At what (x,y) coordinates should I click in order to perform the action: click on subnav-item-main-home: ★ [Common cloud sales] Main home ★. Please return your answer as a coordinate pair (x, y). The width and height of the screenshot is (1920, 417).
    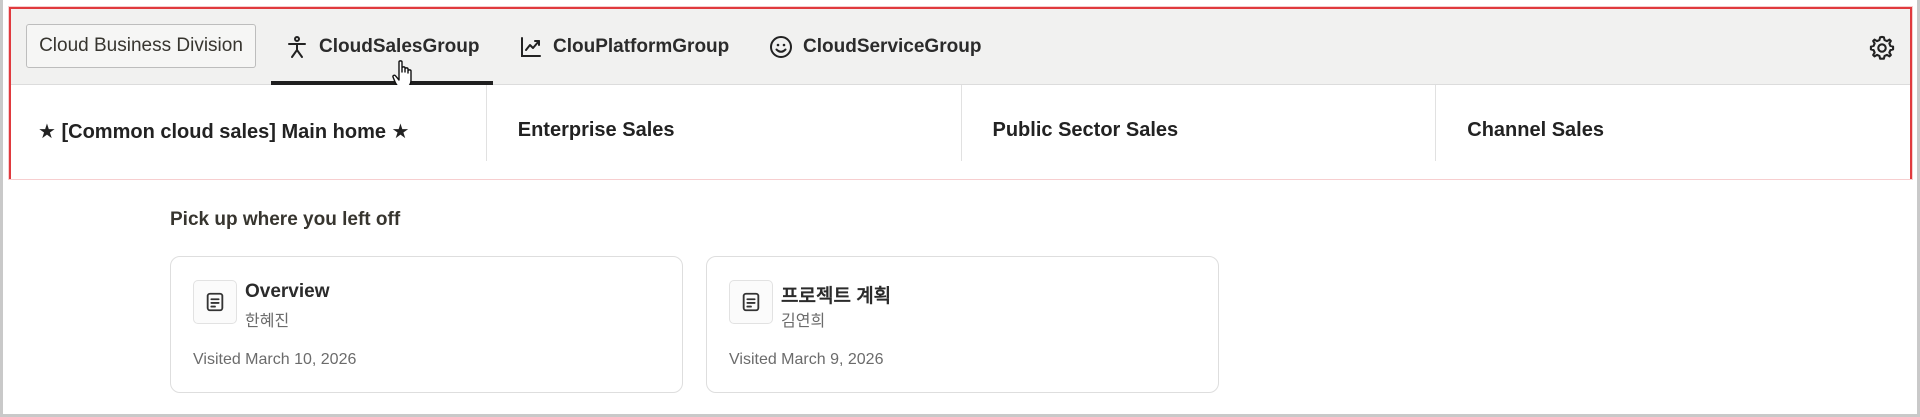
    Looking at the image, I should click on (248, 132).